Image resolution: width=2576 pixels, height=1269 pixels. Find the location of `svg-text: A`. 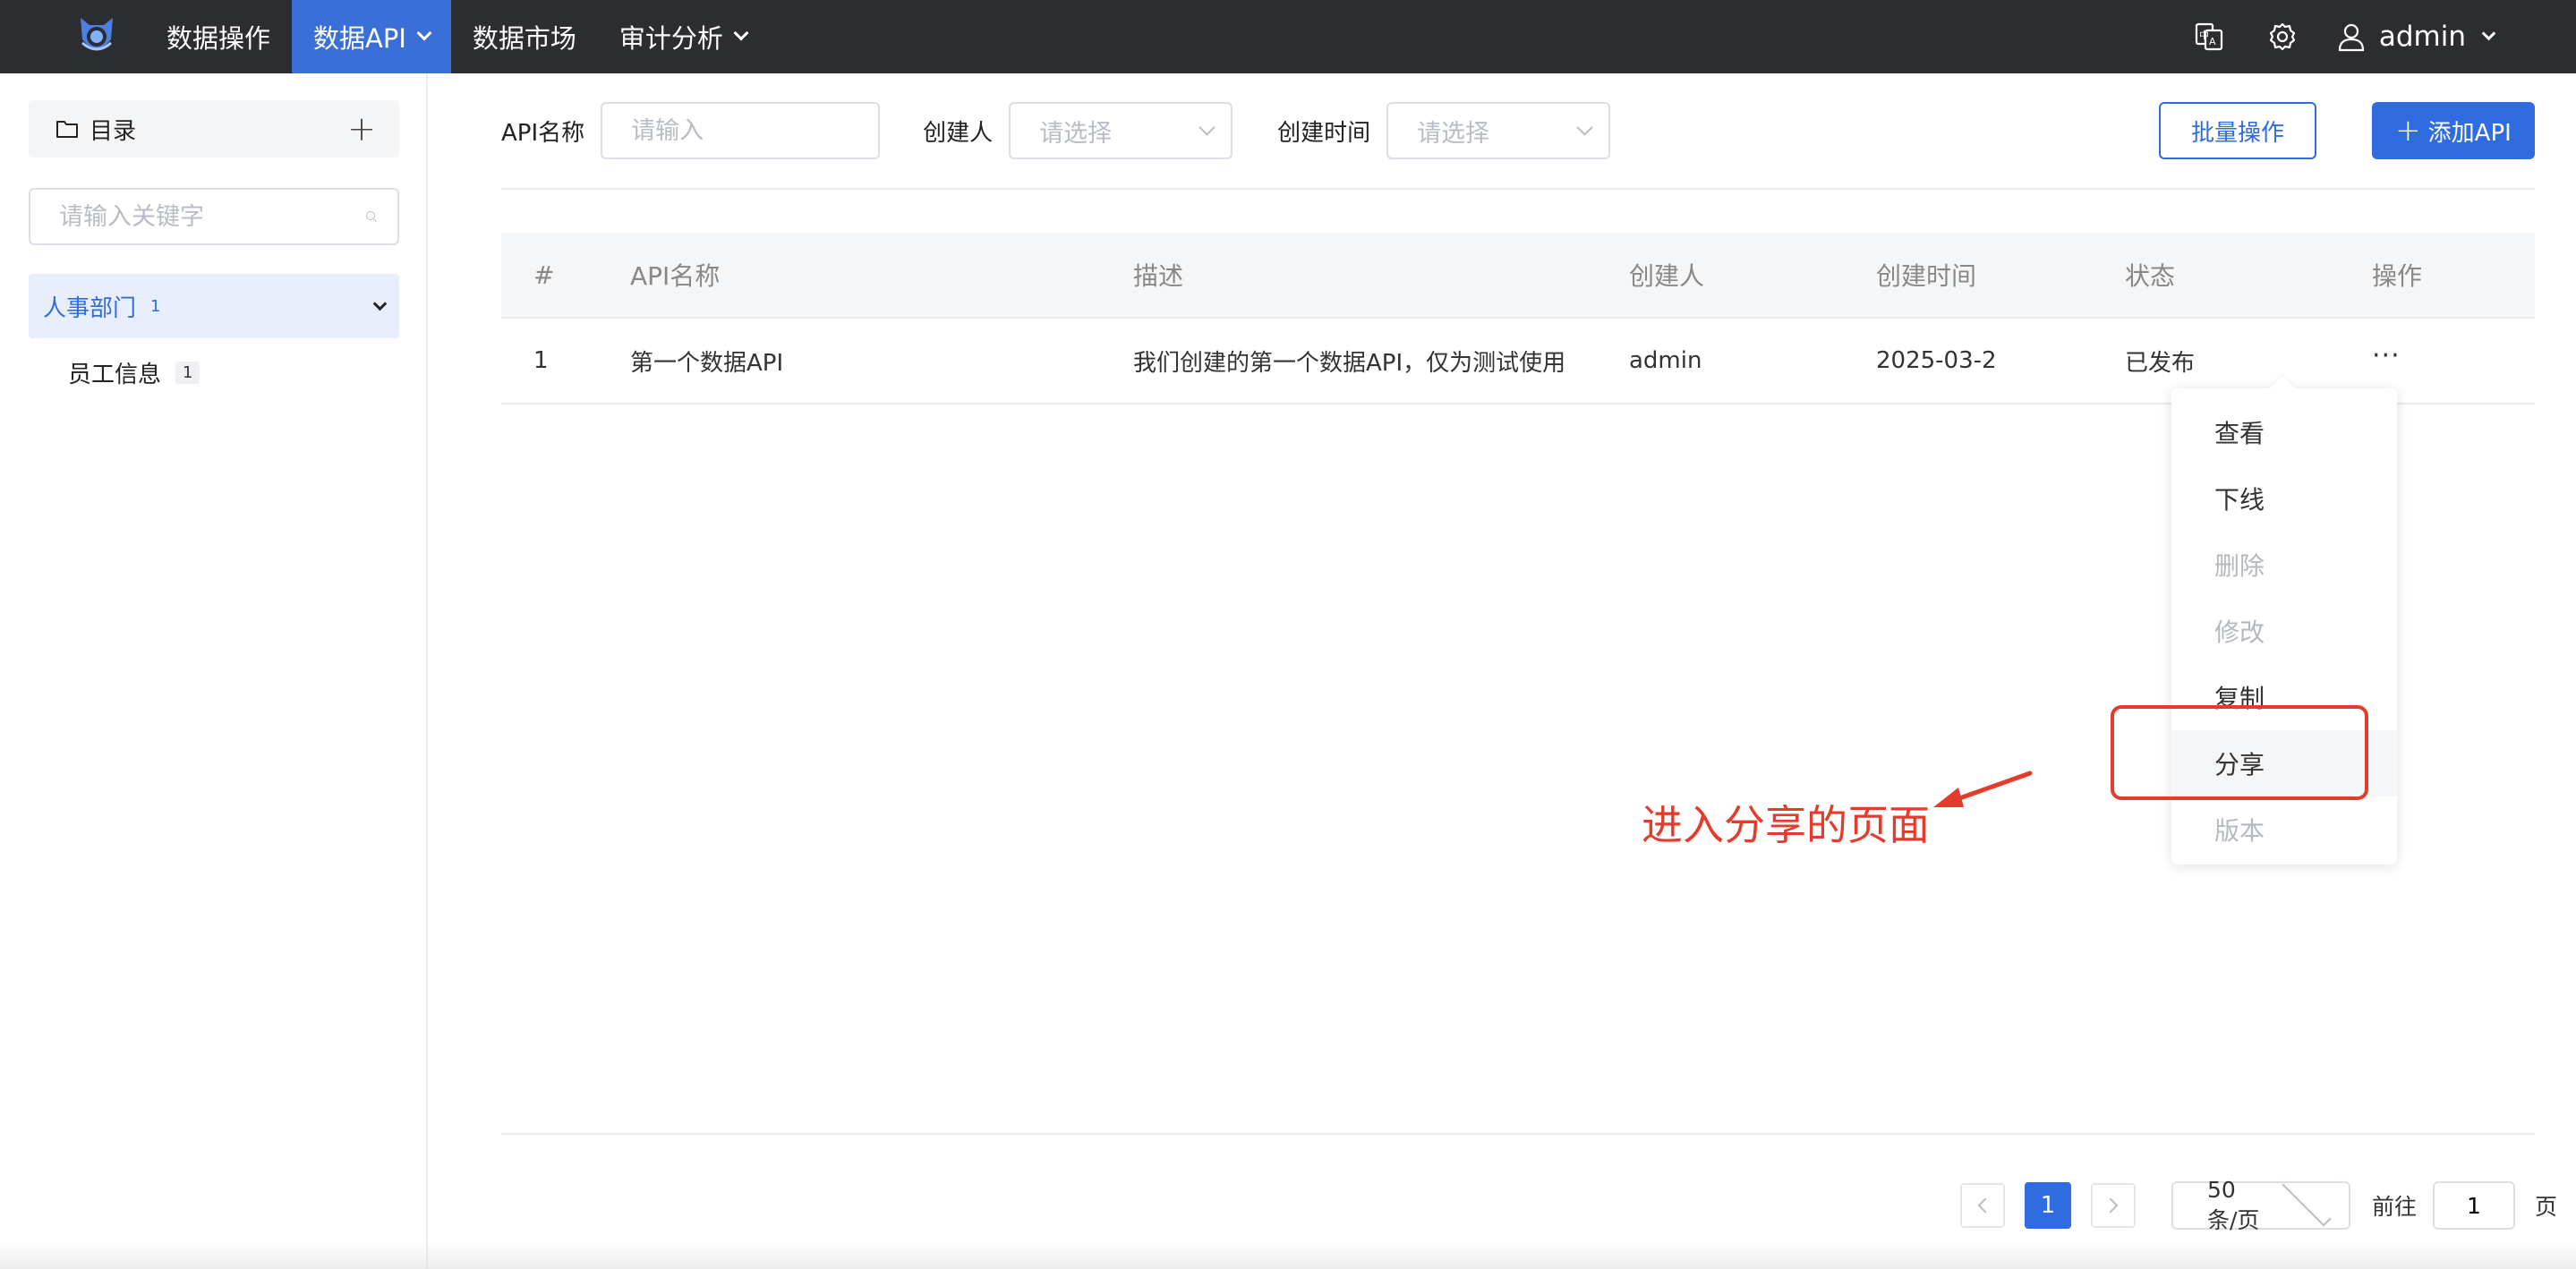

svg-text: A is located at coordinates (2212, 42).